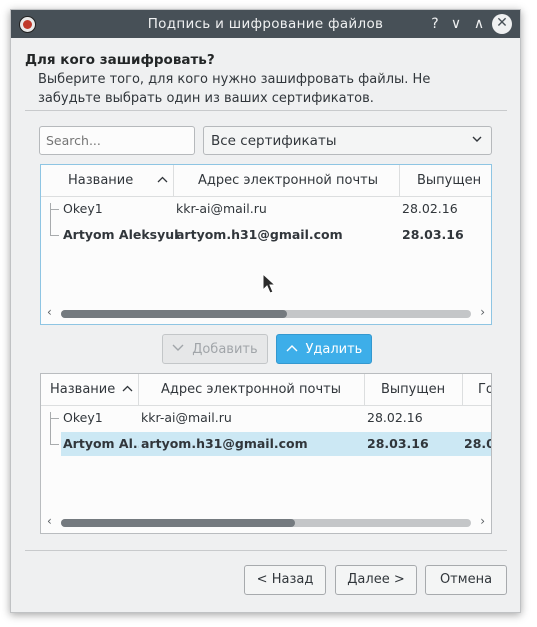 The image size is (537, 627). Describe the element at coordinates (478, 443) in the screenshot. I see `cell-valid: 28.0` at that location.